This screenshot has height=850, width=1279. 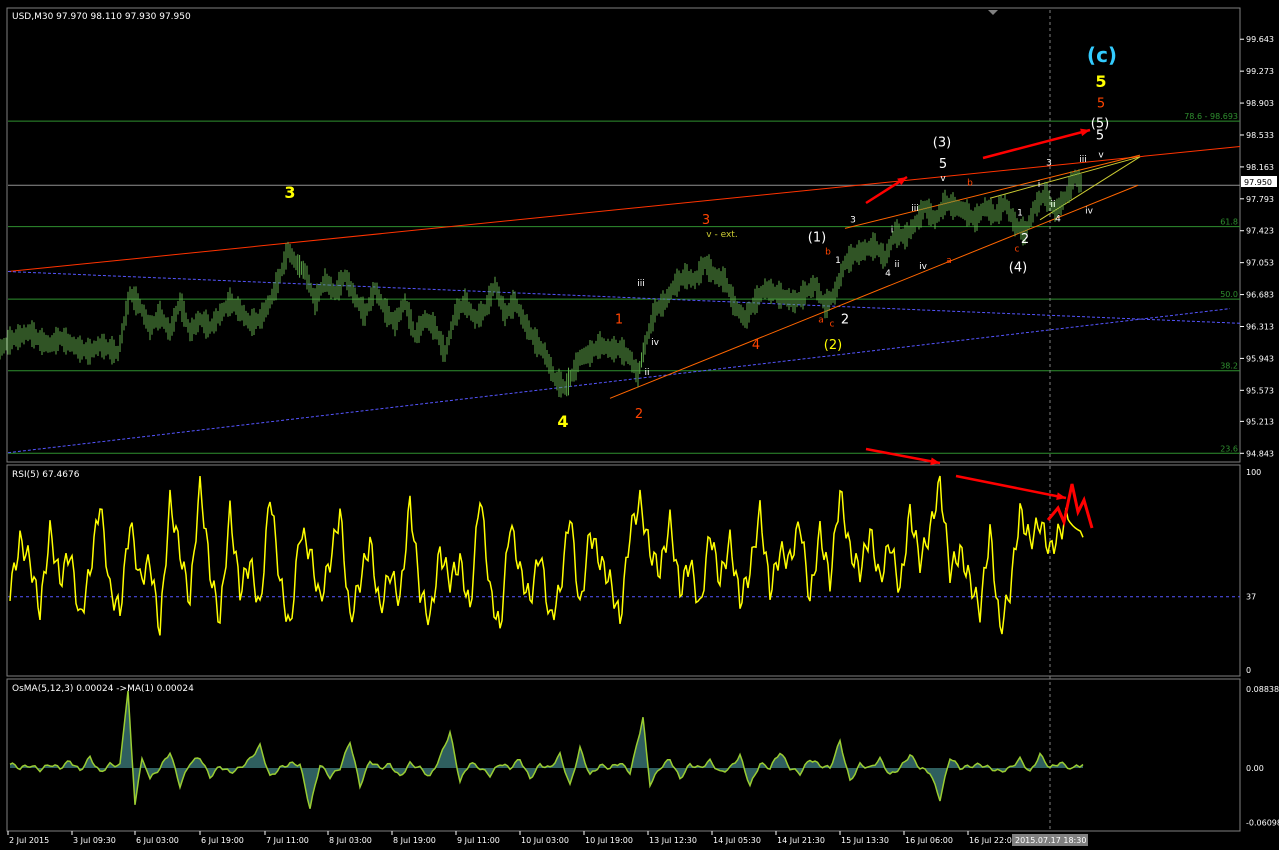 I want to click on time-tick-label: 3 Jul 09:30, so click(x=94, y=840).